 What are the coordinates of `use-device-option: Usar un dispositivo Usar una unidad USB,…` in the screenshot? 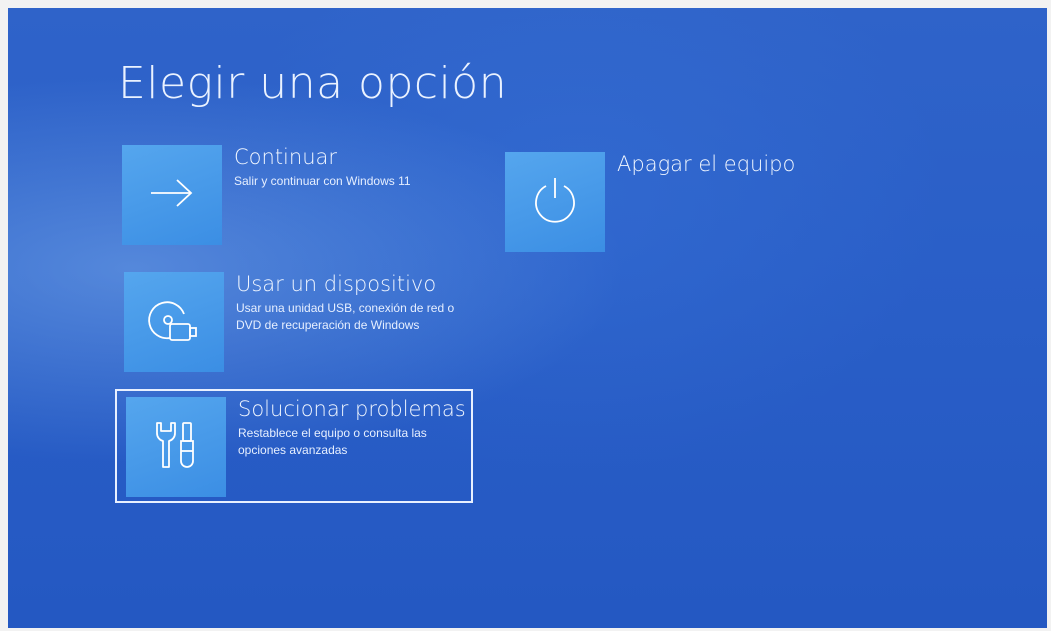 It's located at (304, 322).